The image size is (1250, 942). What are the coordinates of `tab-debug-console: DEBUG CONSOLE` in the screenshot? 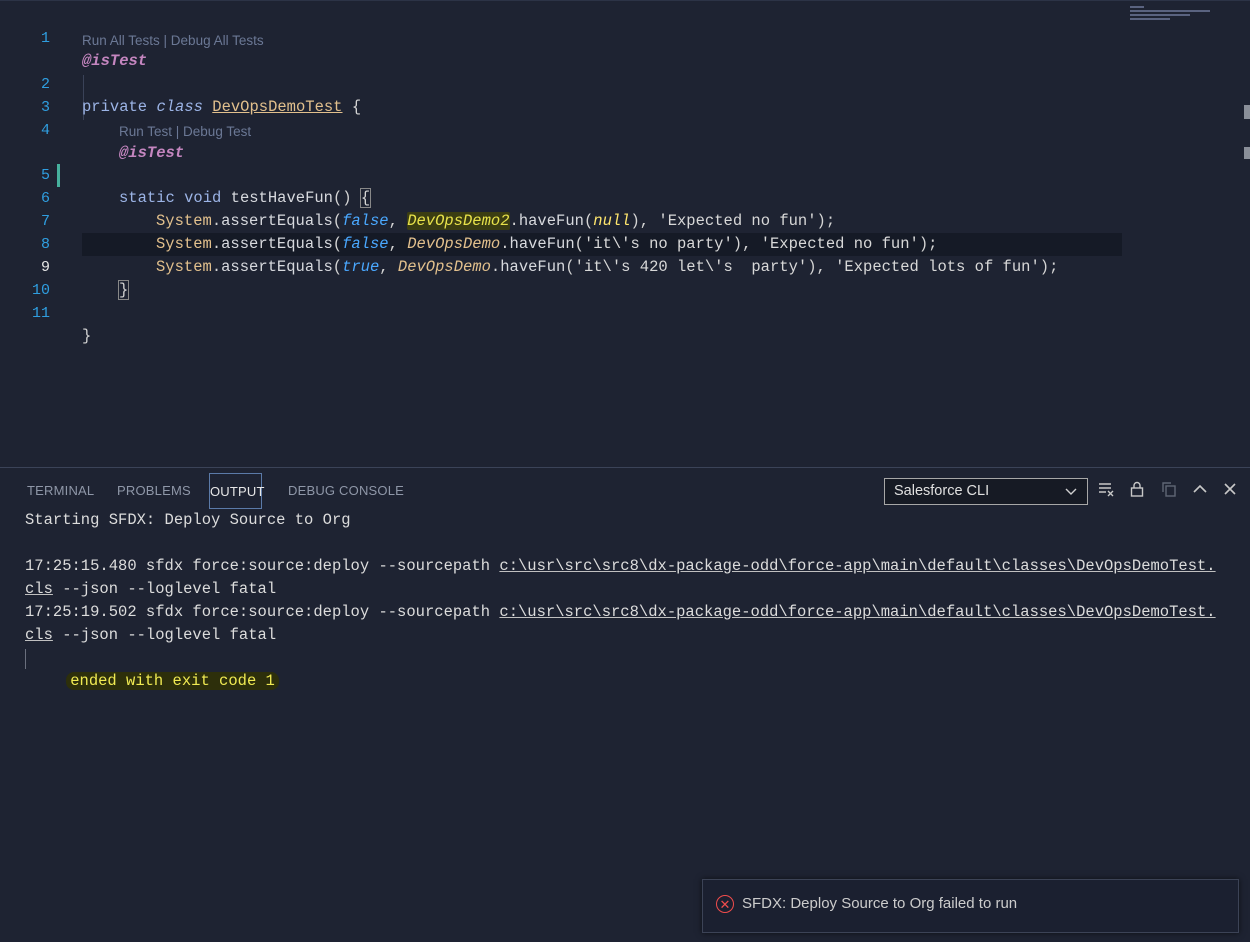 It's located at (346, 494).